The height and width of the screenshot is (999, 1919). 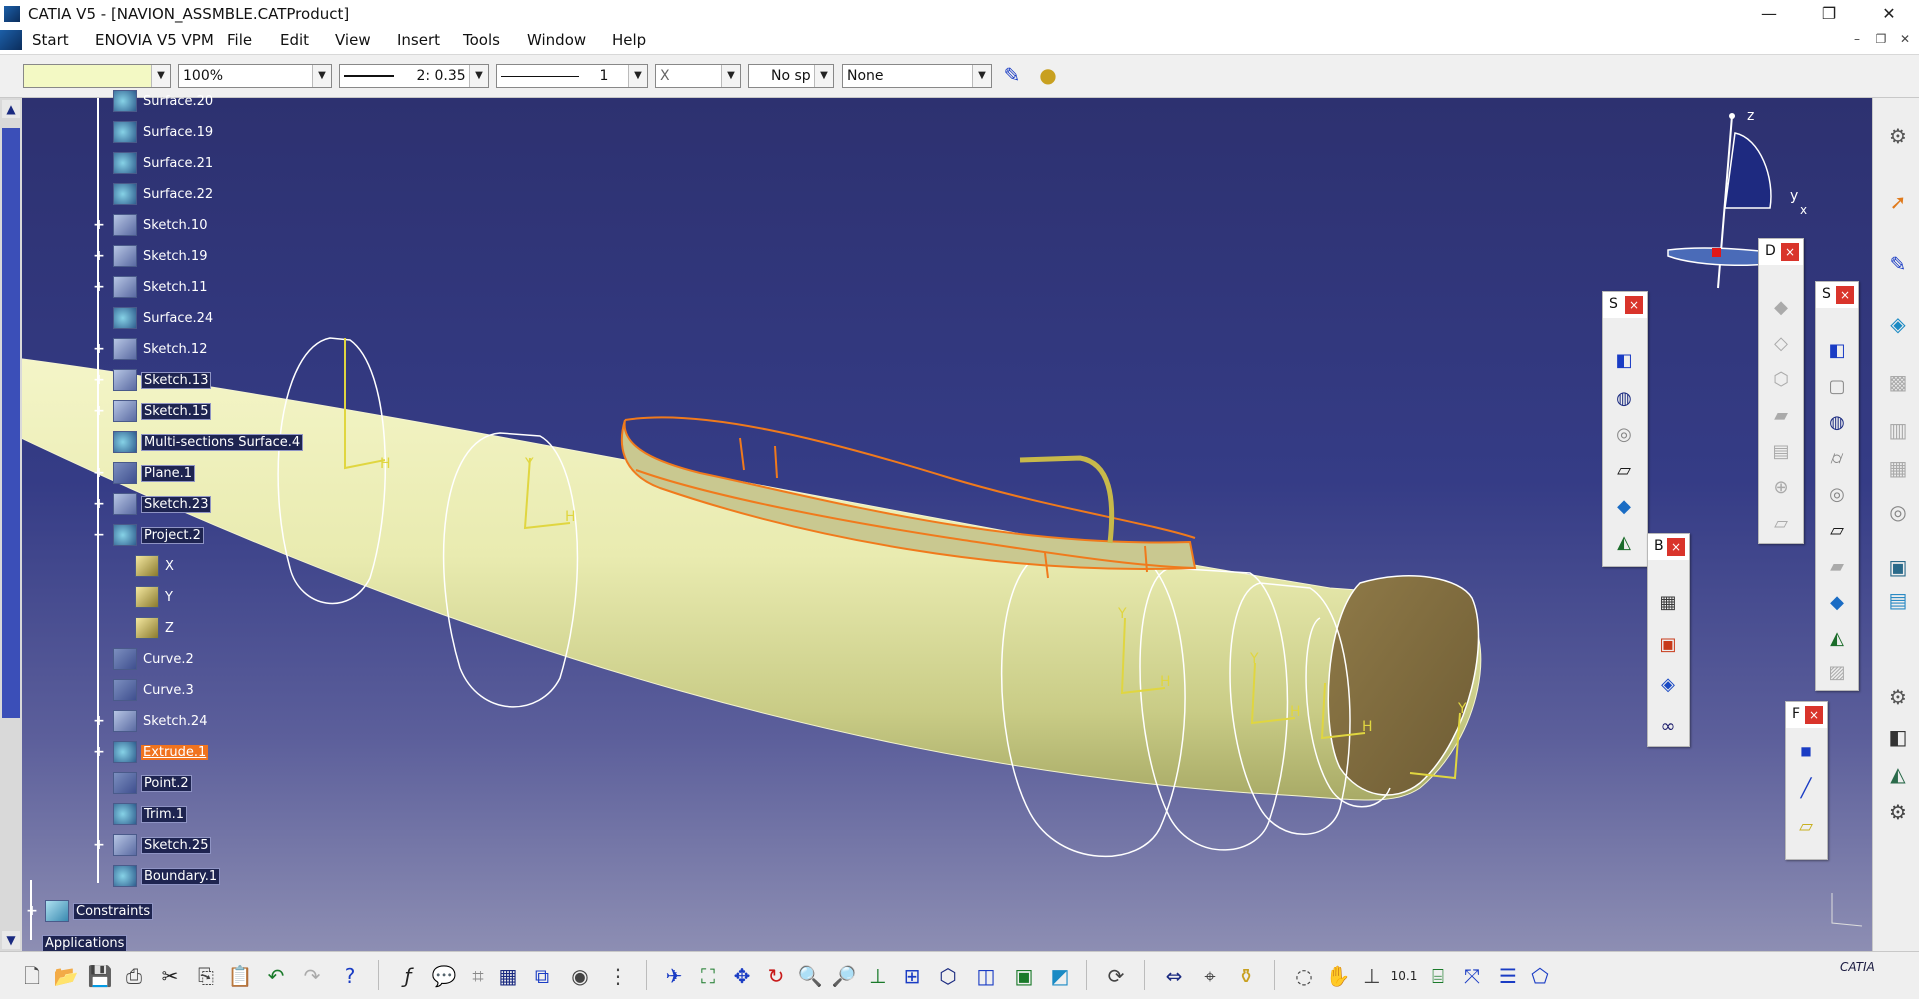 I want to click on parameter-icon: ⋮, so click(x=618, y=976).